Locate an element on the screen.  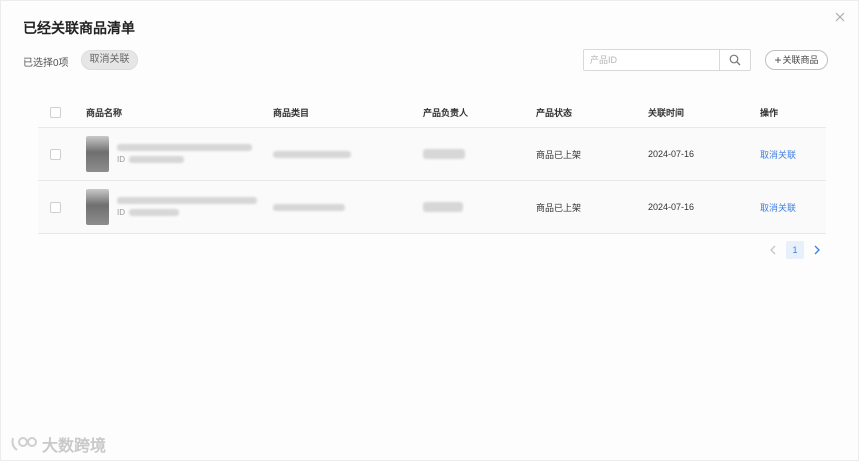
watermark: 大数跨境 is located at coordinates (57, 444).